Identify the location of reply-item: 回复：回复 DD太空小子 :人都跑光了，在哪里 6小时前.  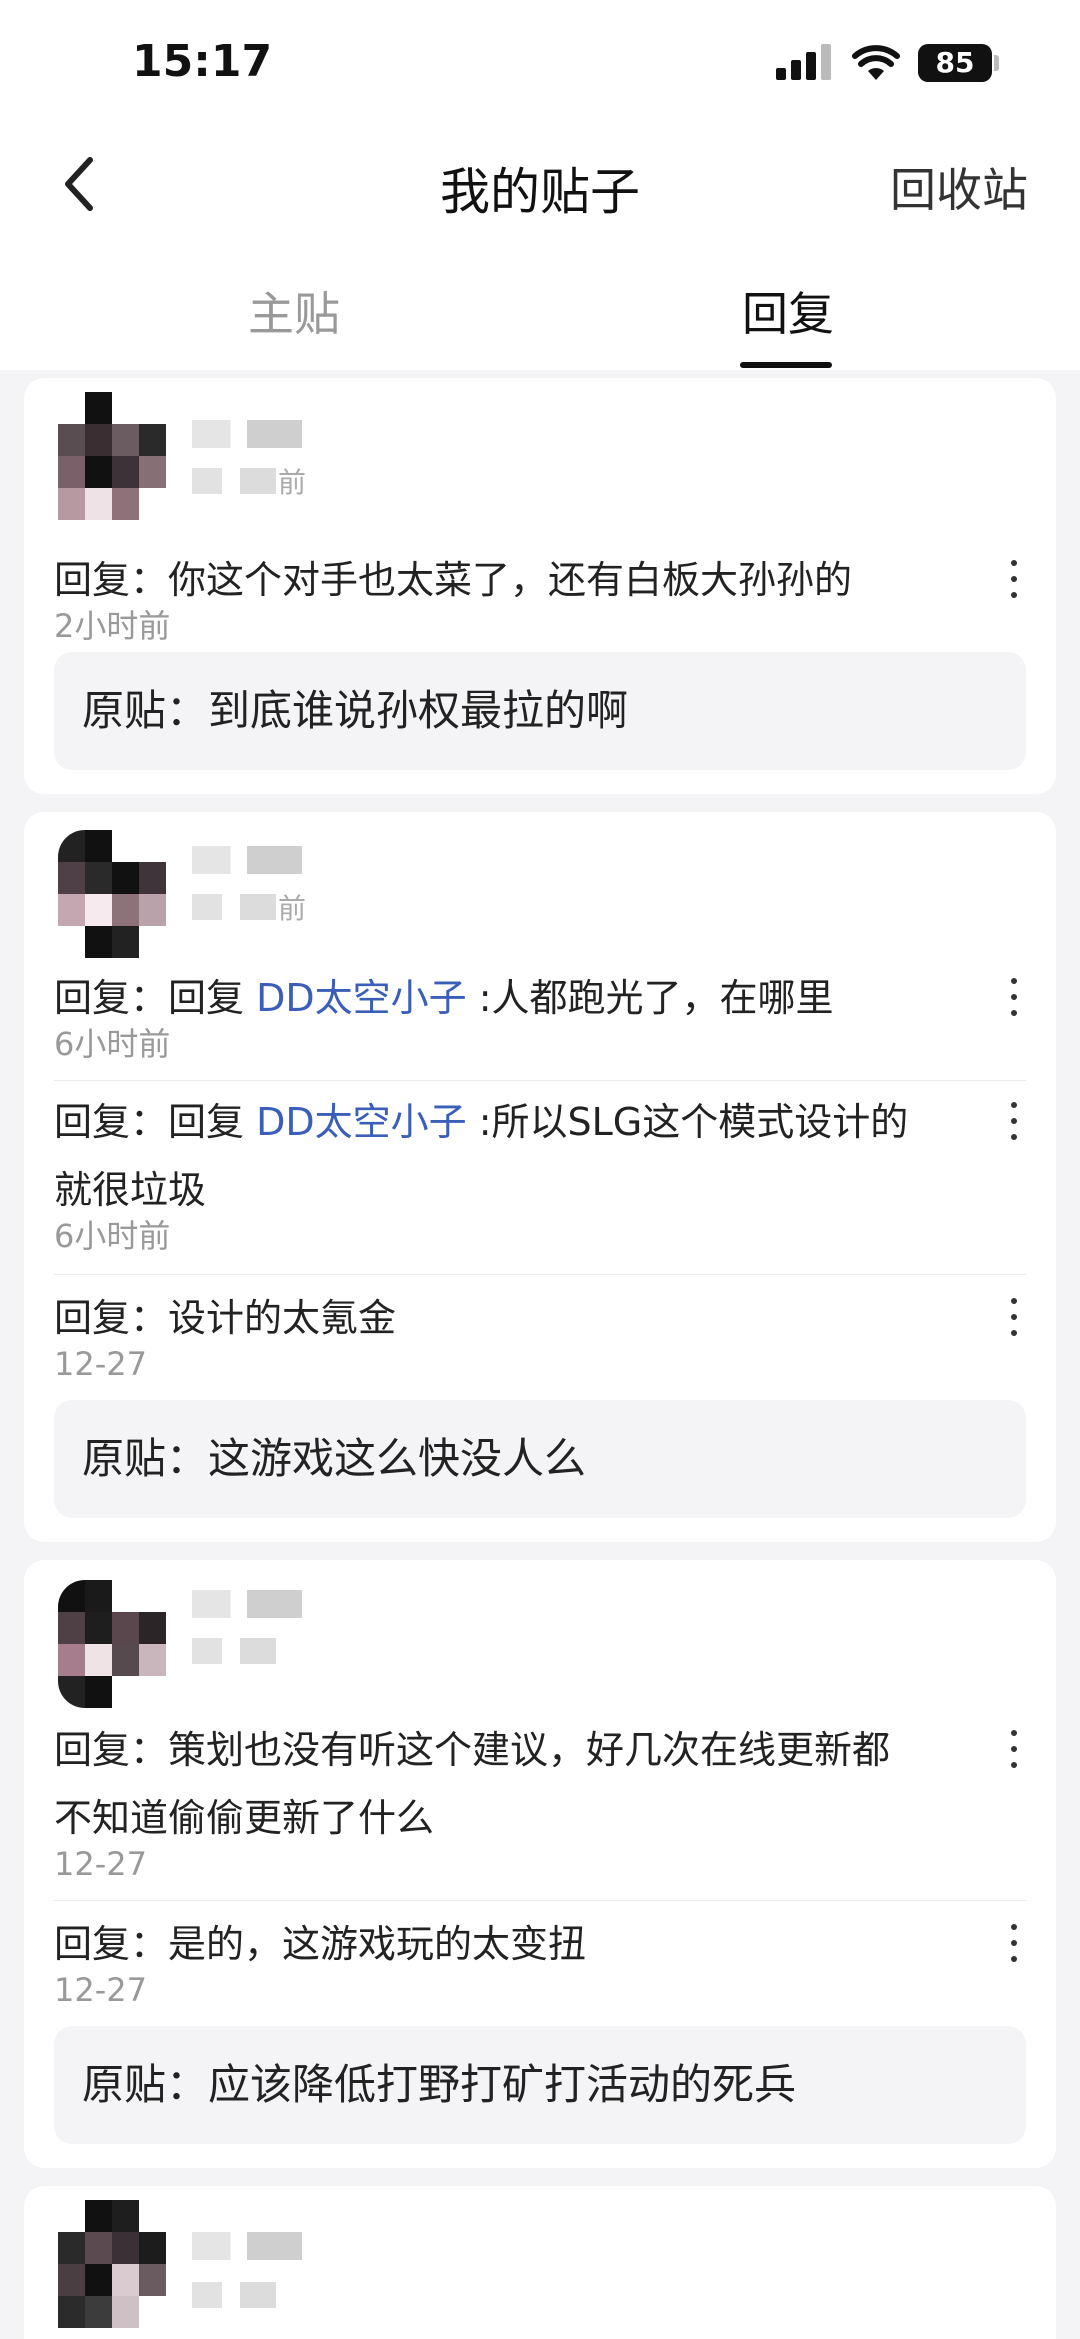
(544, 1014).